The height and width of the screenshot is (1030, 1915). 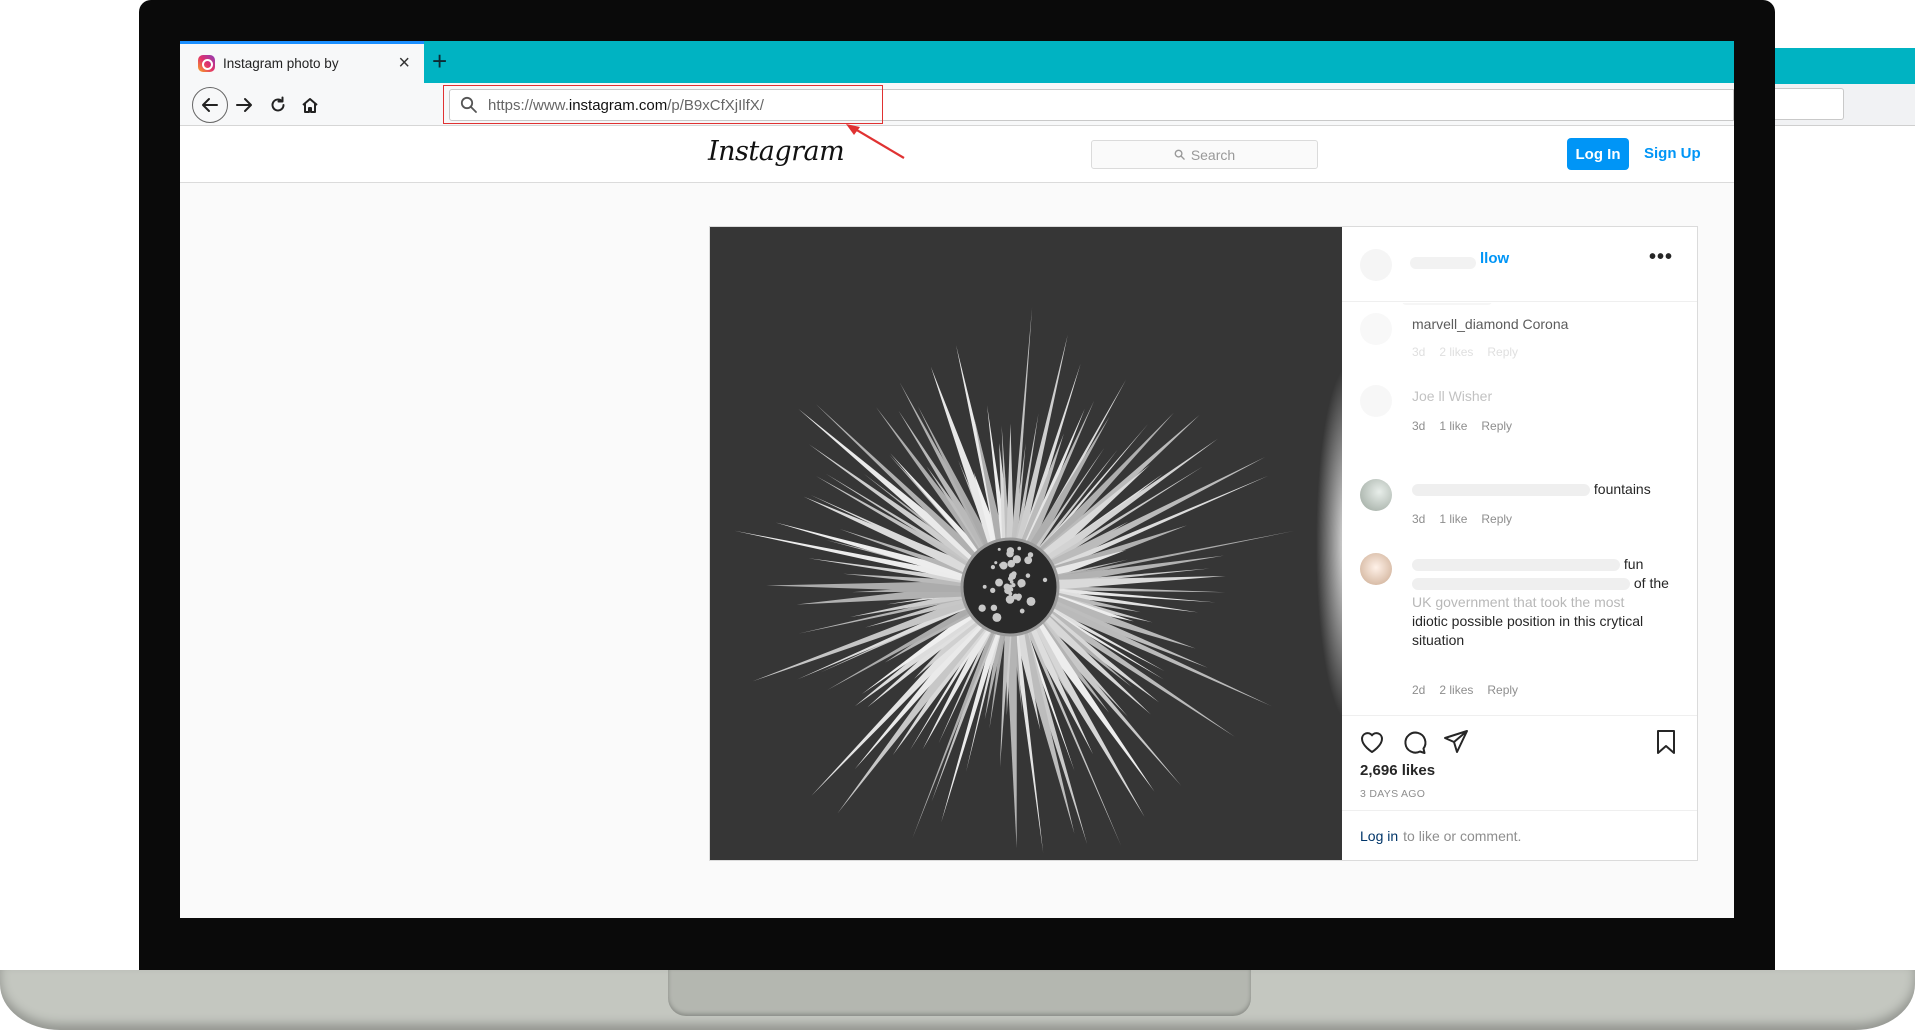 What do you see at coordinates (1414, 742) in the screenshot?
I see `comment-icon` at bounding box center [1414, 742].